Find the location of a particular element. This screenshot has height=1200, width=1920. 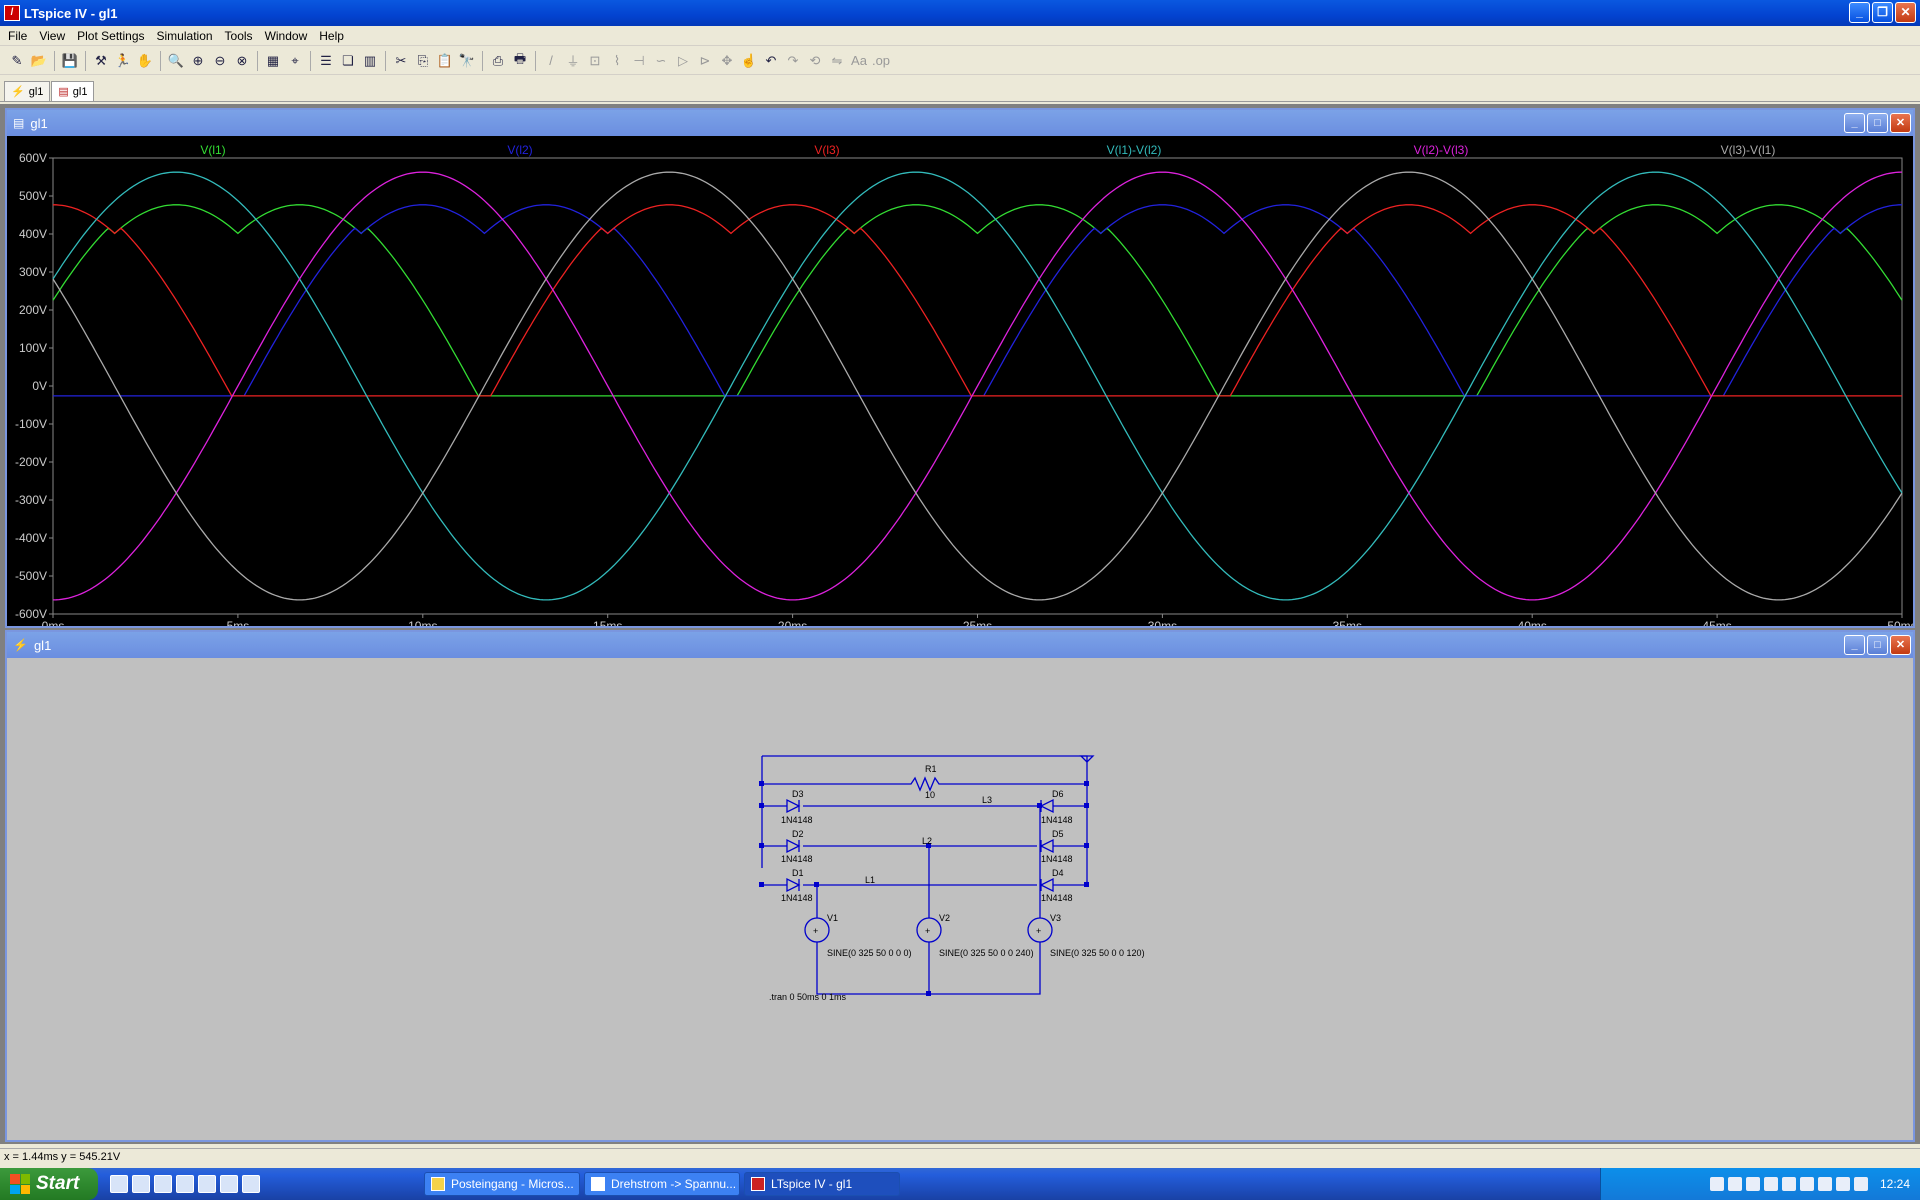

menu-window: Window is located at coordinates (286, 36).